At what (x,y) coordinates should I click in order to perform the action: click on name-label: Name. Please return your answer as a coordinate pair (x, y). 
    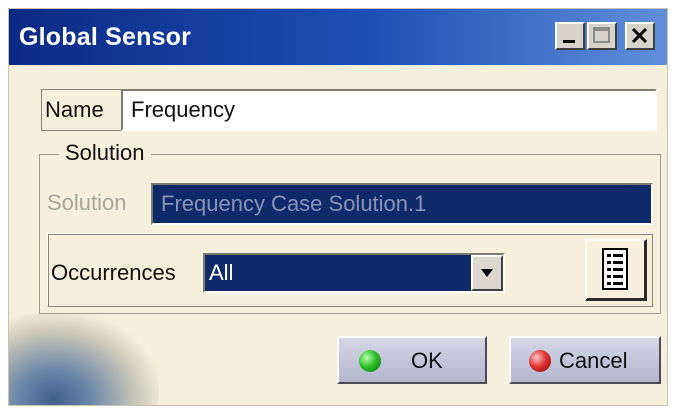
    Looking at the image, I should click on (82, 110).